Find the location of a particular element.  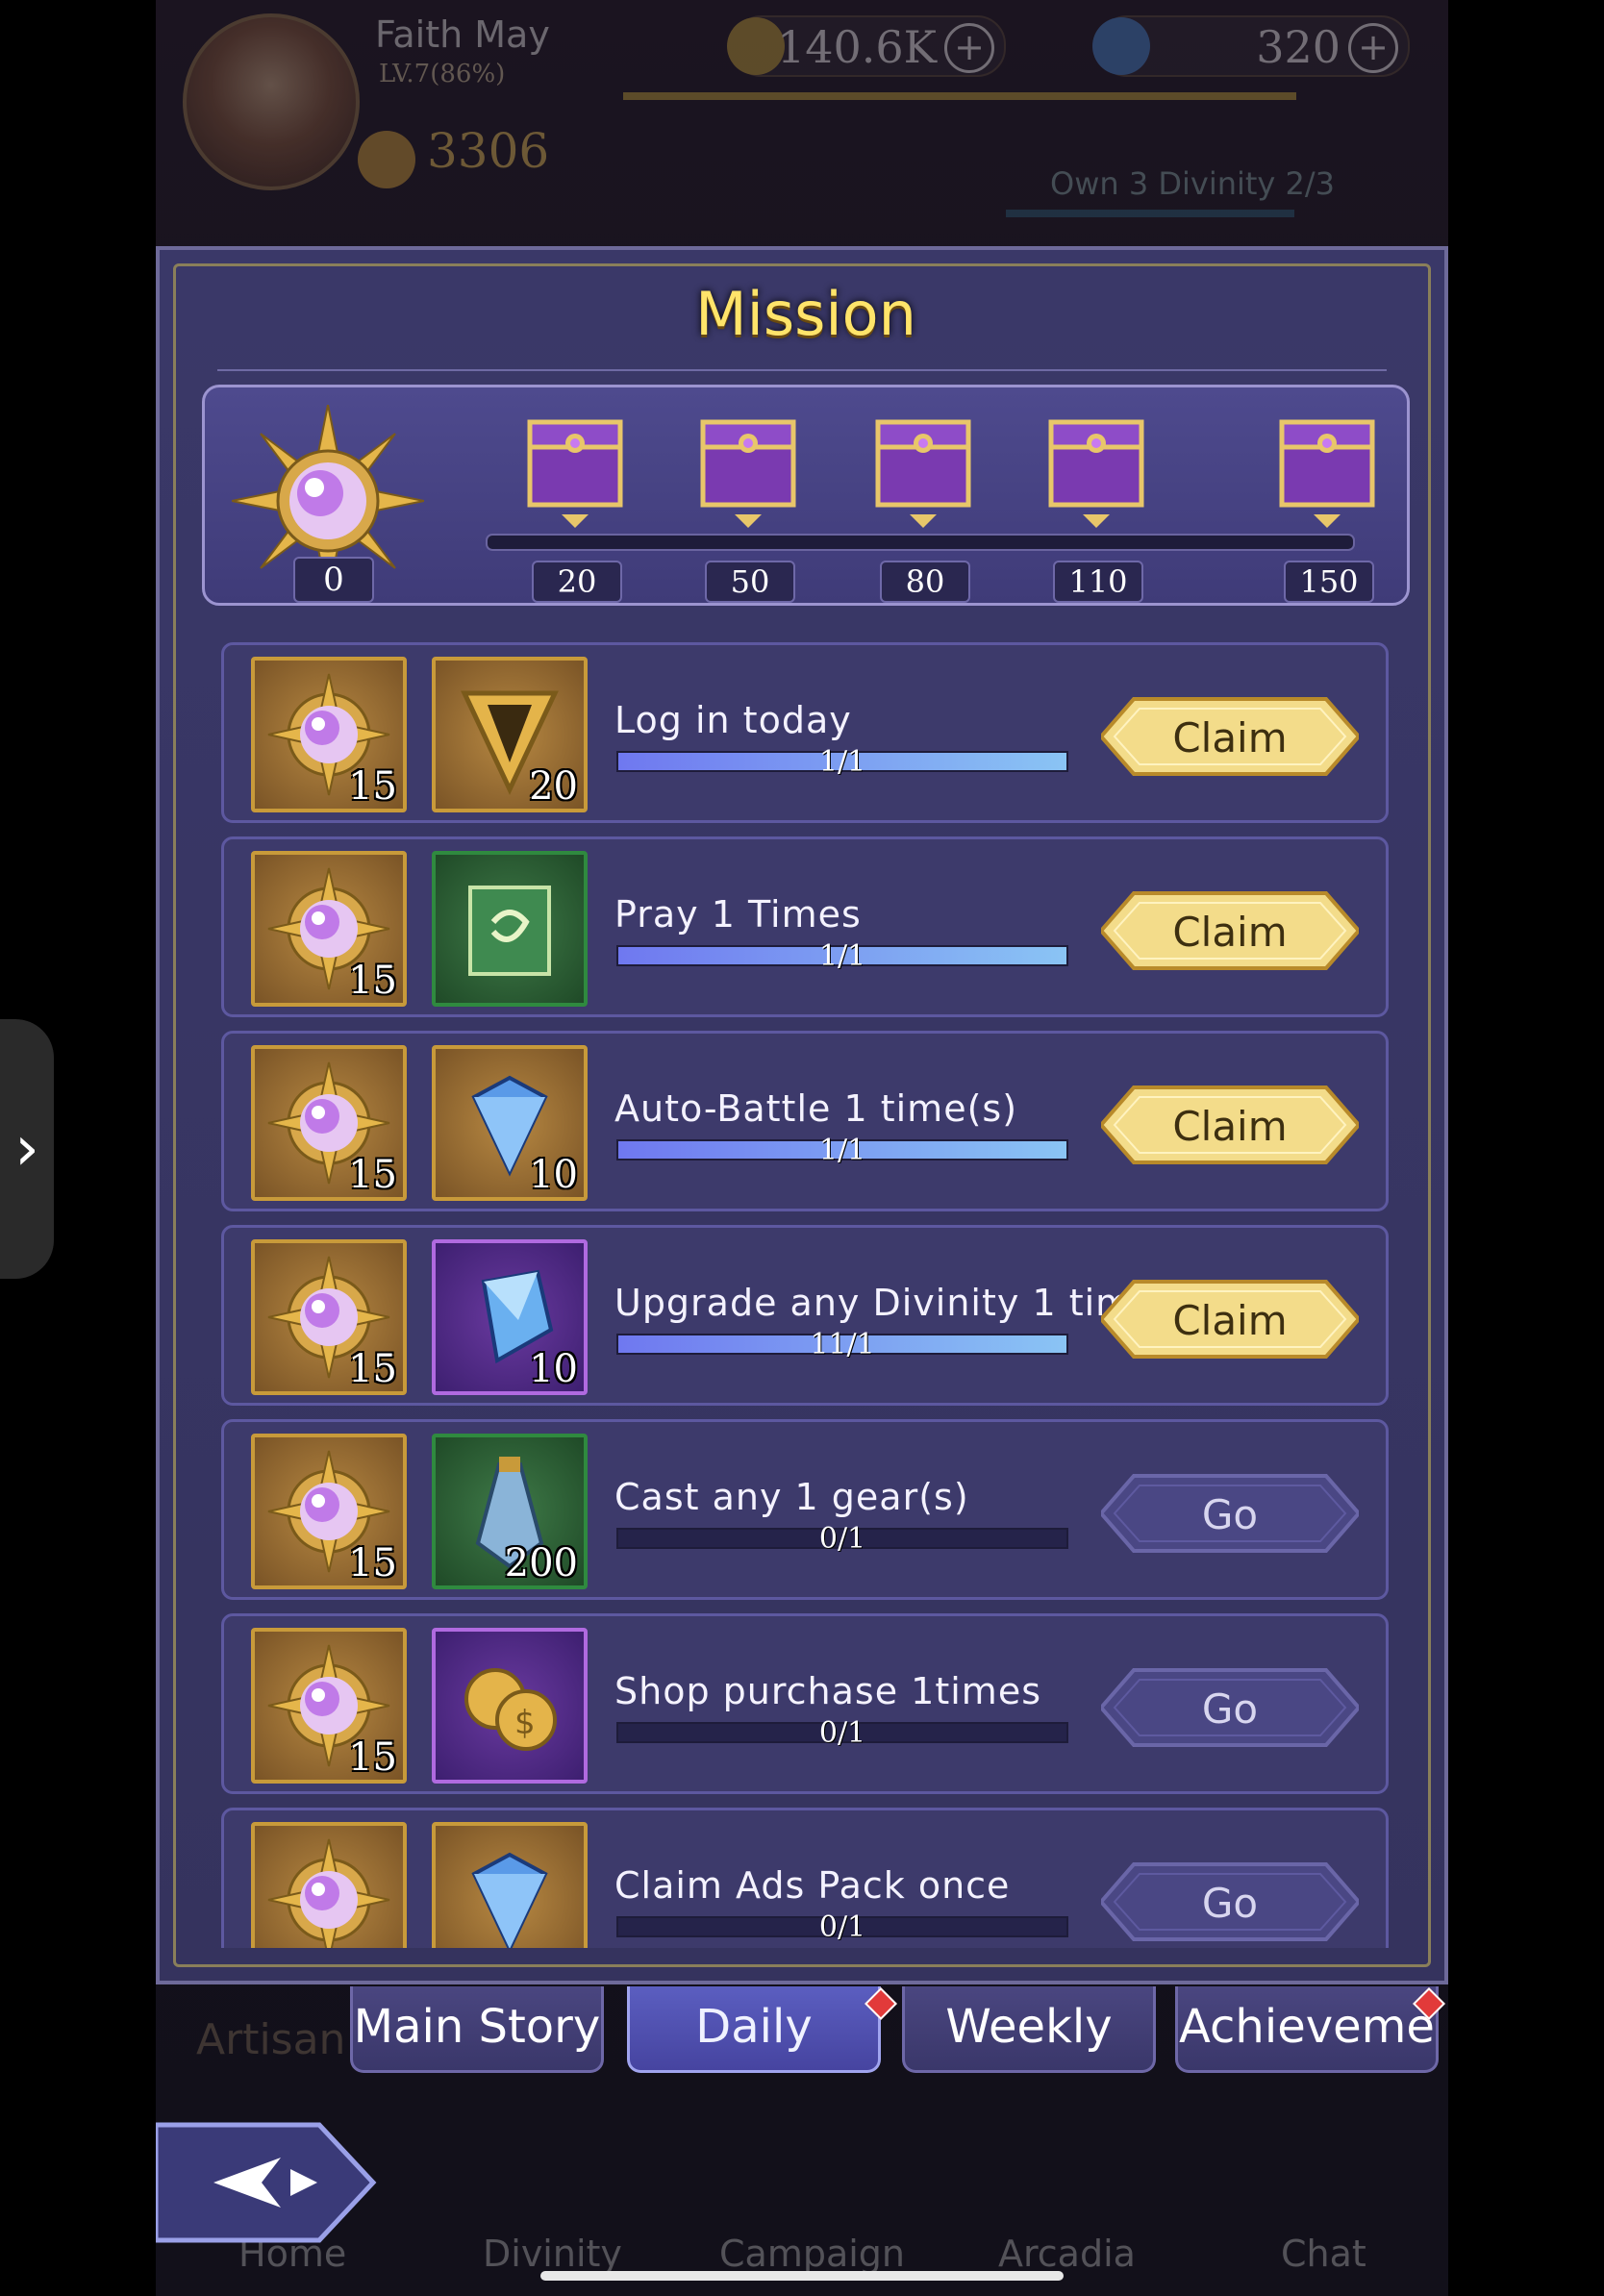

gold-counter: 140.6K + is located at coordinates (866, 46).